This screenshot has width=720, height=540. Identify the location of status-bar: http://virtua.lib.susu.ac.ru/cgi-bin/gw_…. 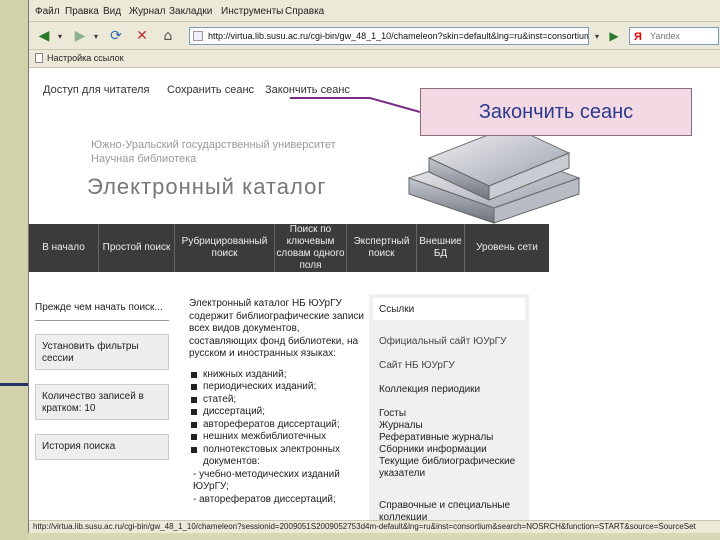
(374, 526).